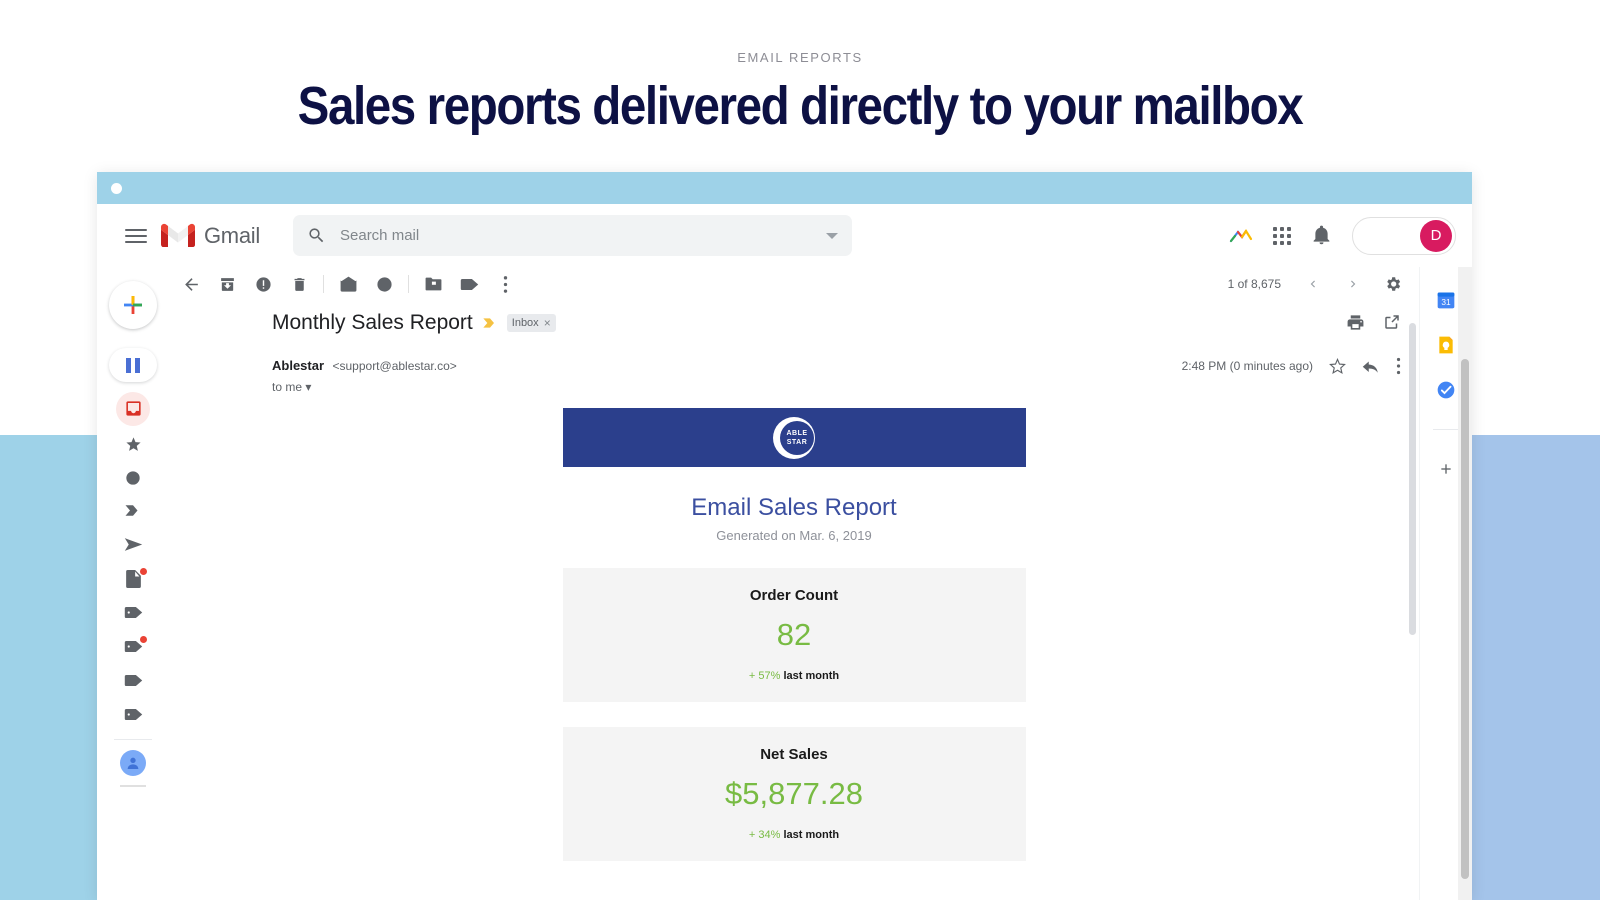  Describe the element at coordinates (794, 535) in the screenshot. I see `report-generated-date: Generated on Mar. 6, 2019` at that location.